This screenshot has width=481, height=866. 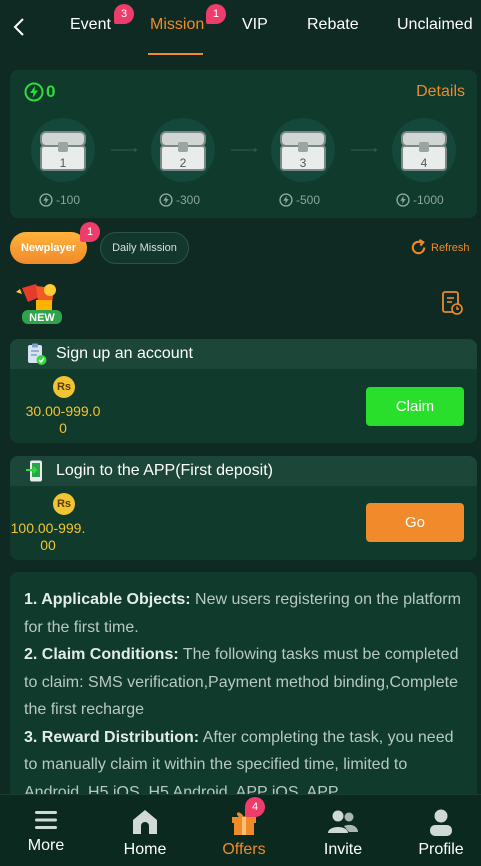 What do you see at coordinates (63, 411) in the screenshot?
I see `task-reward-line1: 30.00-999.0` at bounding box center [63, 411].